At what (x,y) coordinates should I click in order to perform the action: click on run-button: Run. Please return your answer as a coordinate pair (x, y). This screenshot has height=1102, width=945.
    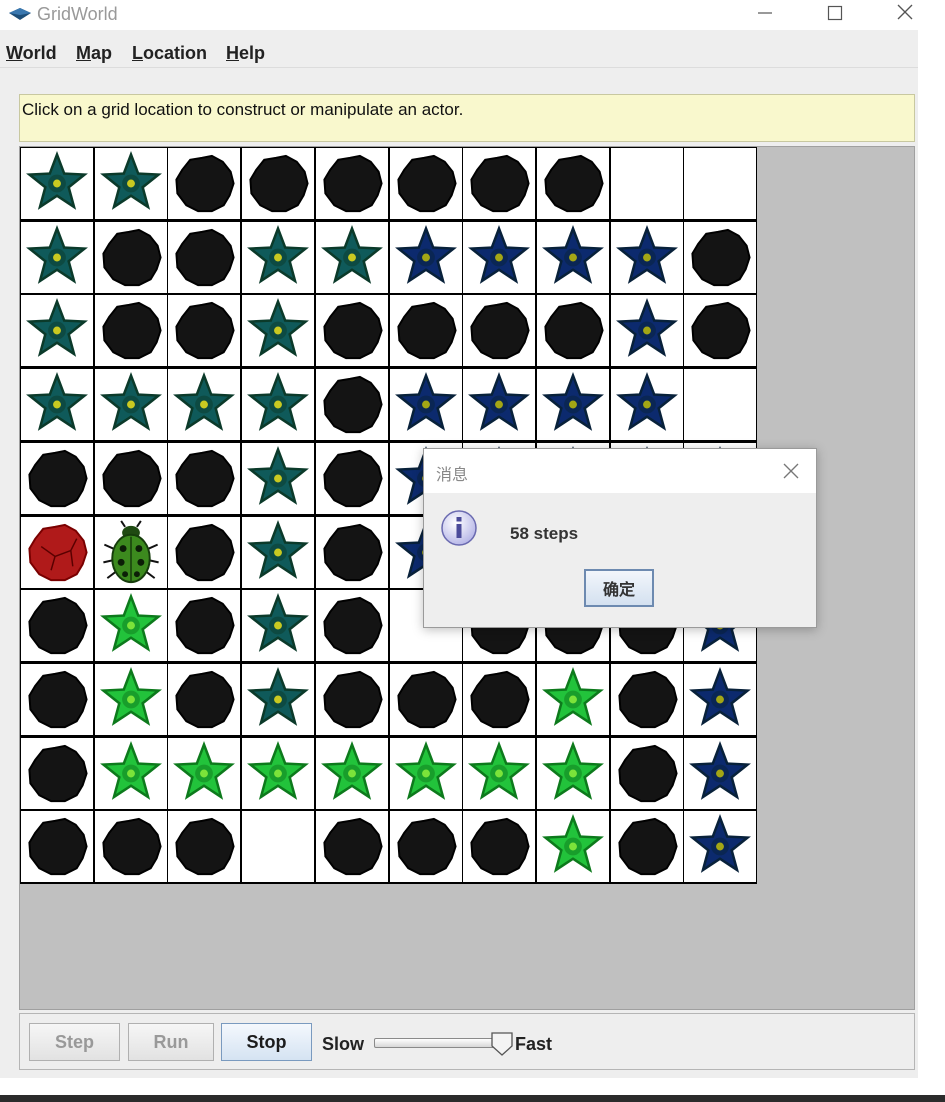
    Looking at the image, I should click on (171, 1042).